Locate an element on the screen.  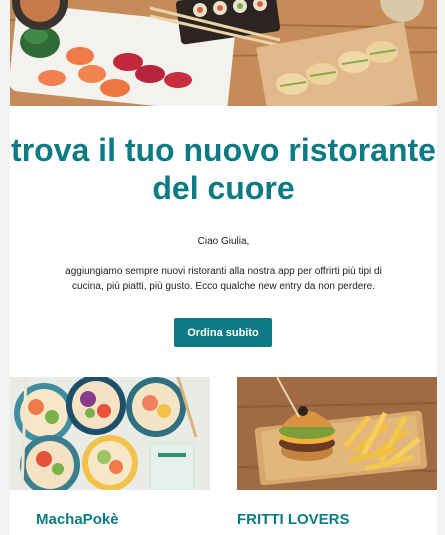
restaurant-name: FRITTI LOVERS is located at coordinates (337, 519).